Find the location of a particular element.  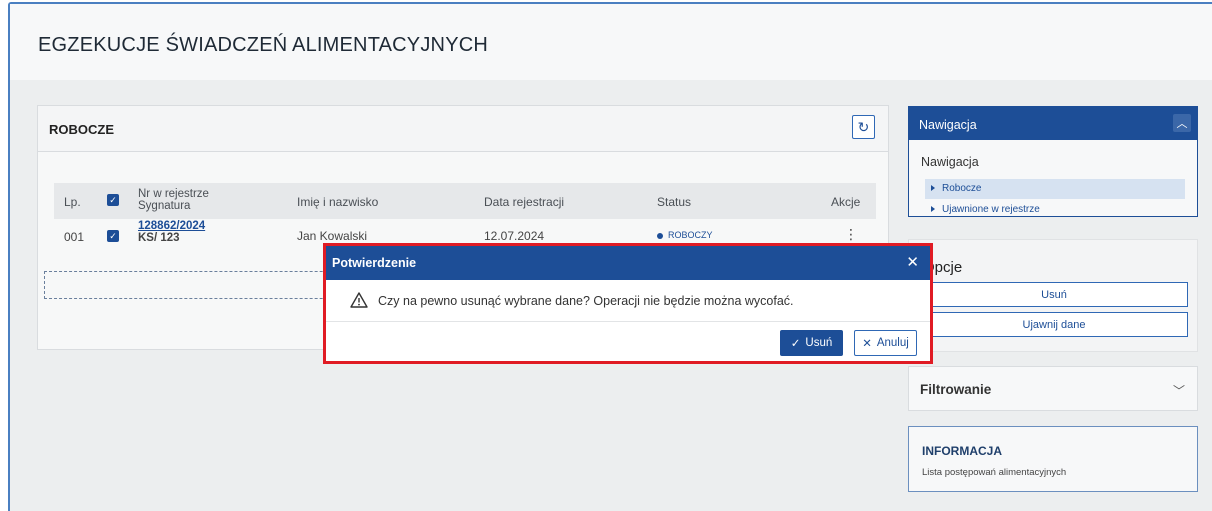

chevron-down-icon: ﹀ is located at coordinates (1179, 390).